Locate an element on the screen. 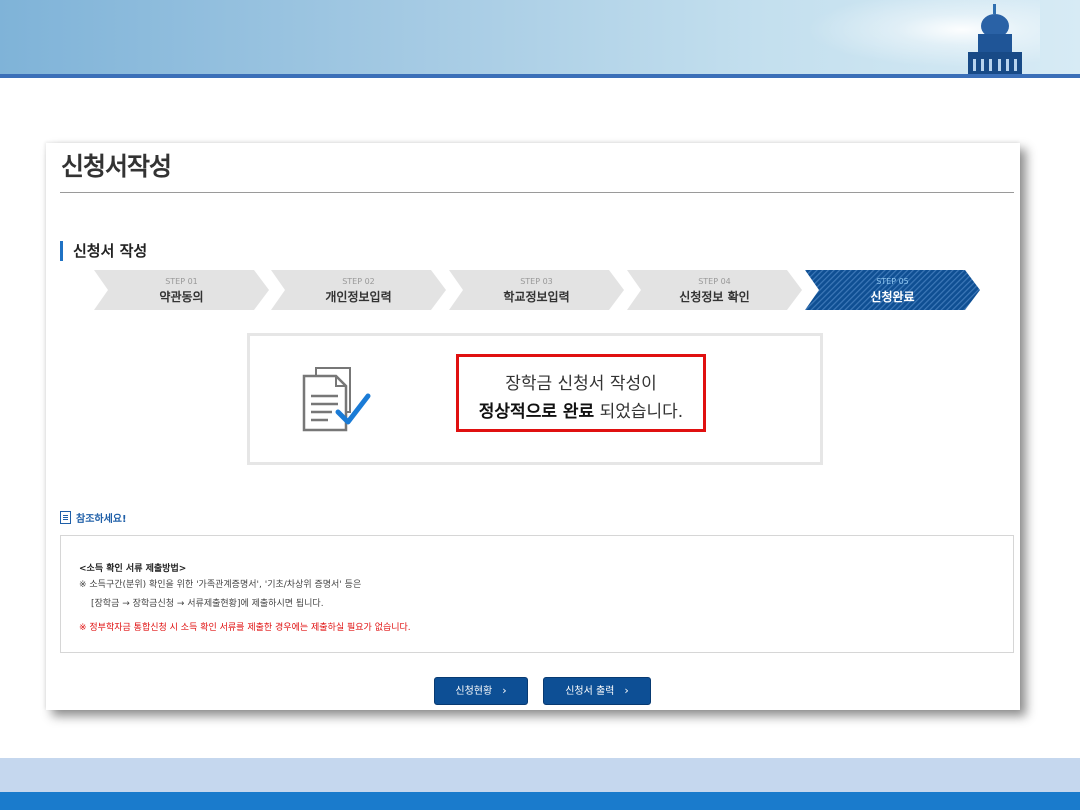 The image size is (1080, 810). step-1-label: 약관동의 is located at coordinates (181, 297).